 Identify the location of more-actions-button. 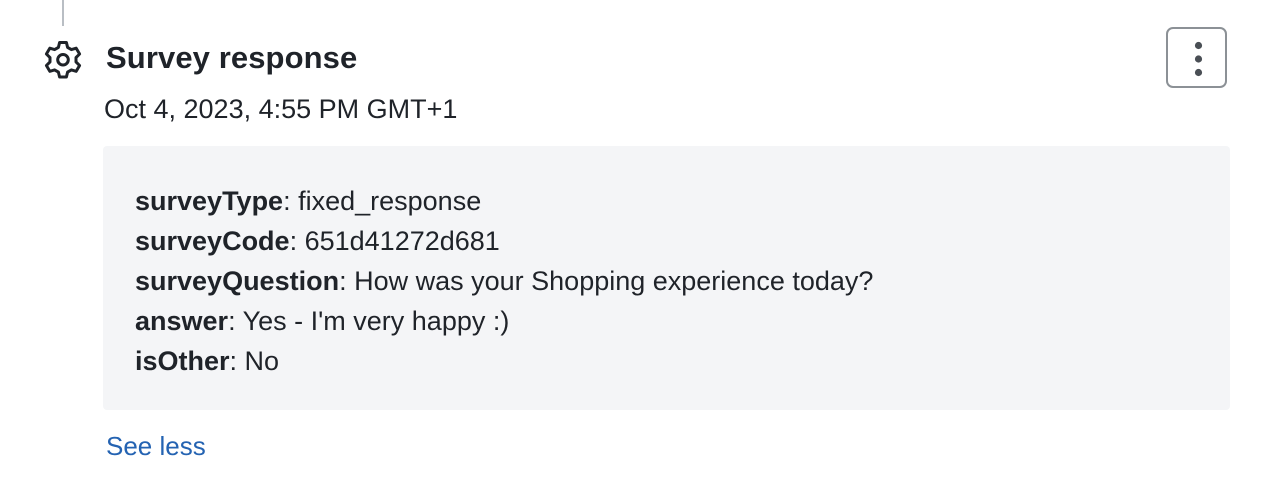
(1196, 57).